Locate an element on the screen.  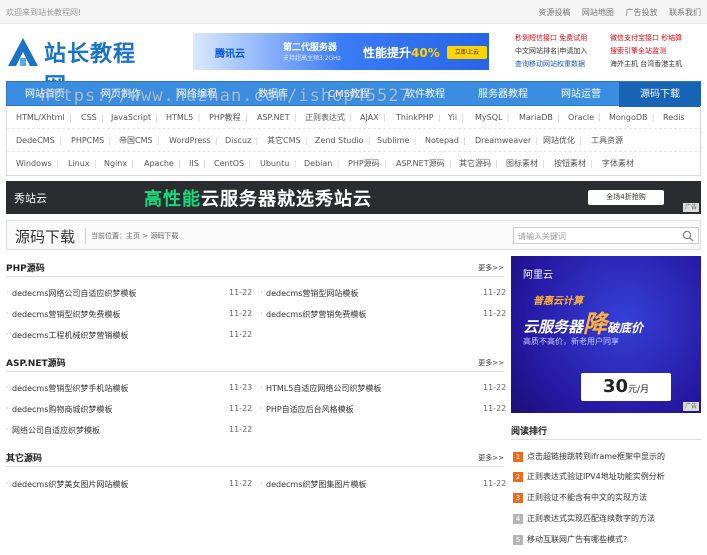
list-item: · dedecms织梦营销免费模板 is located at coordinates (313, 314).